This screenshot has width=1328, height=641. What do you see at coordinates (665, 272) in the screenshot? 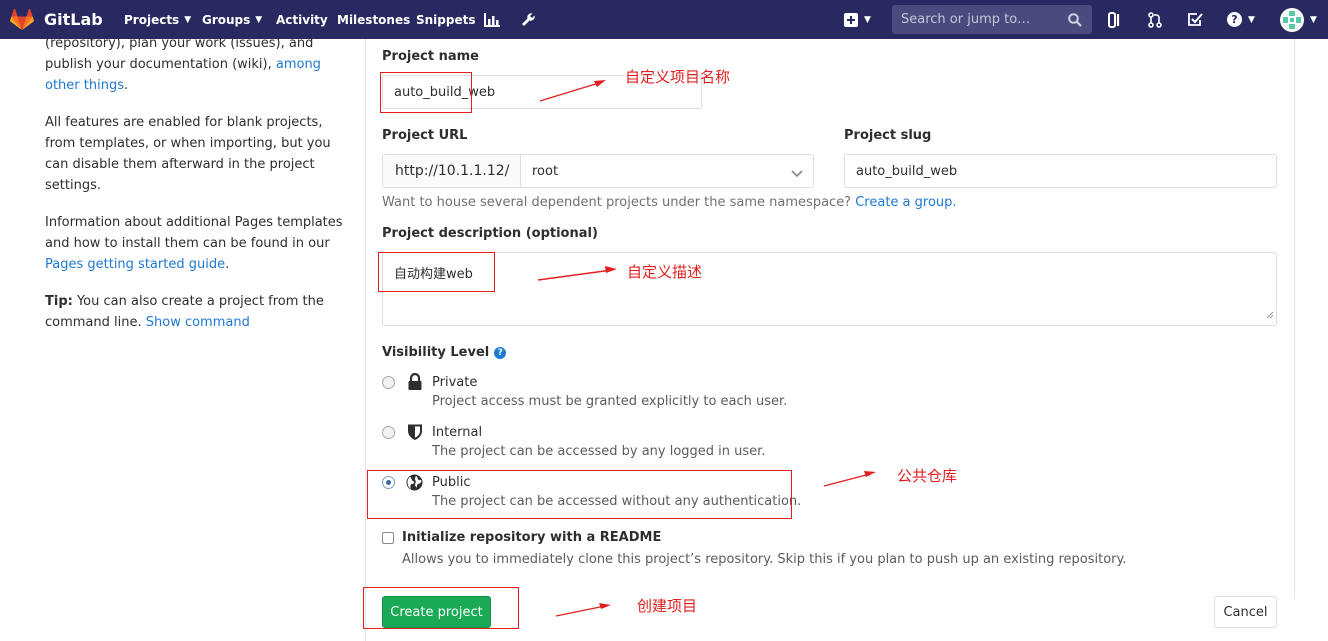
I see `annotation-description: 自定义描述` at bounding box center [665, 272].